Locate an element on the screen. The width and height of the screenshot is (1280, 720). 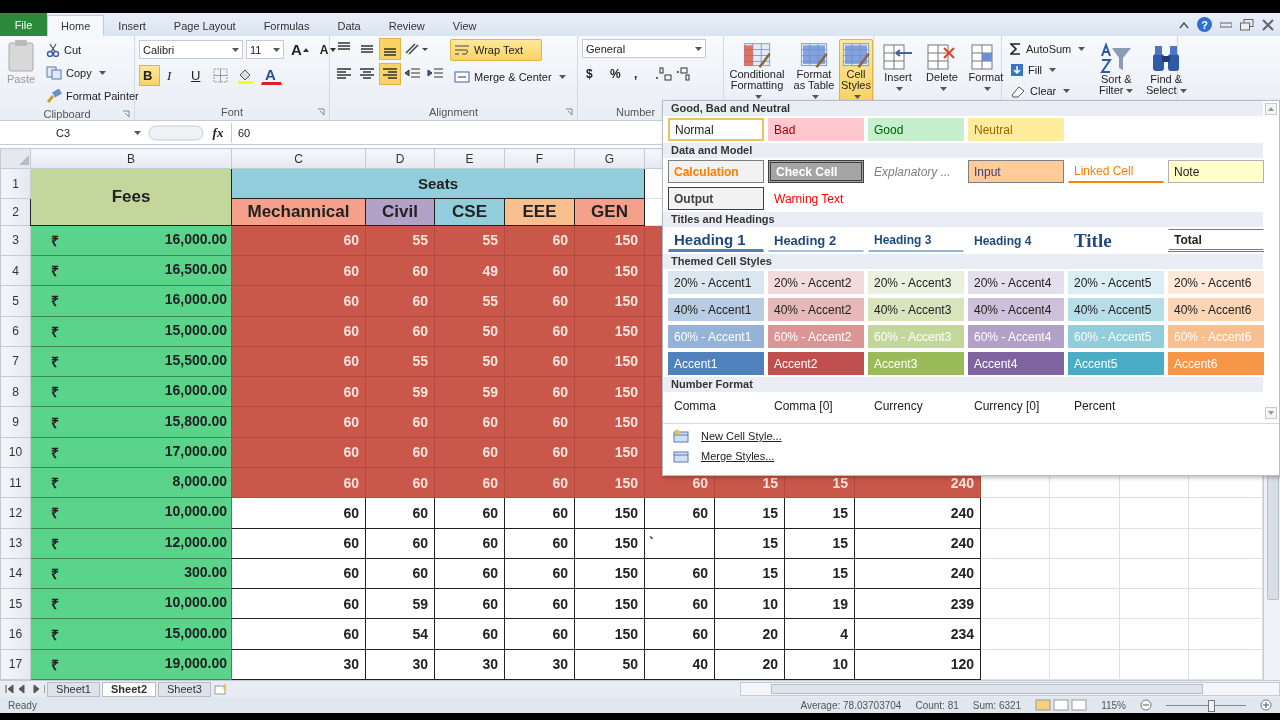
number-format-button: $ is located at coordinates (592, 73).